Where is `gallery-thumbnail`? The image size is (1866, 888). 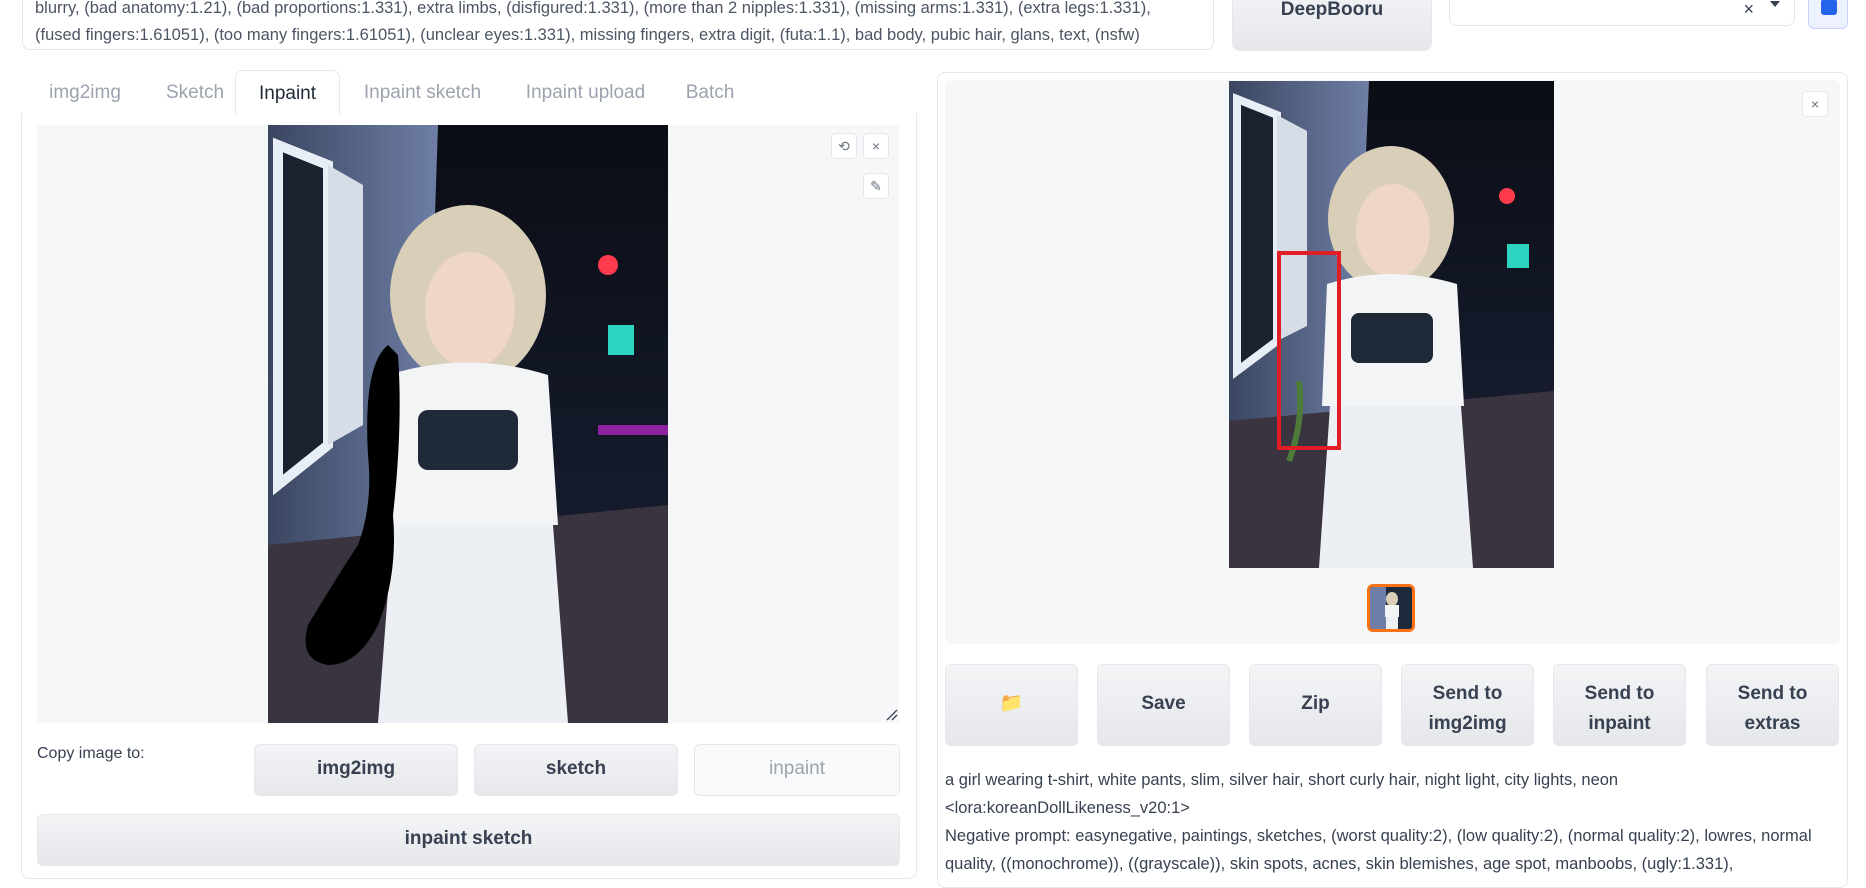
gallery-thumbnail is located at coordinates (1391, 608).